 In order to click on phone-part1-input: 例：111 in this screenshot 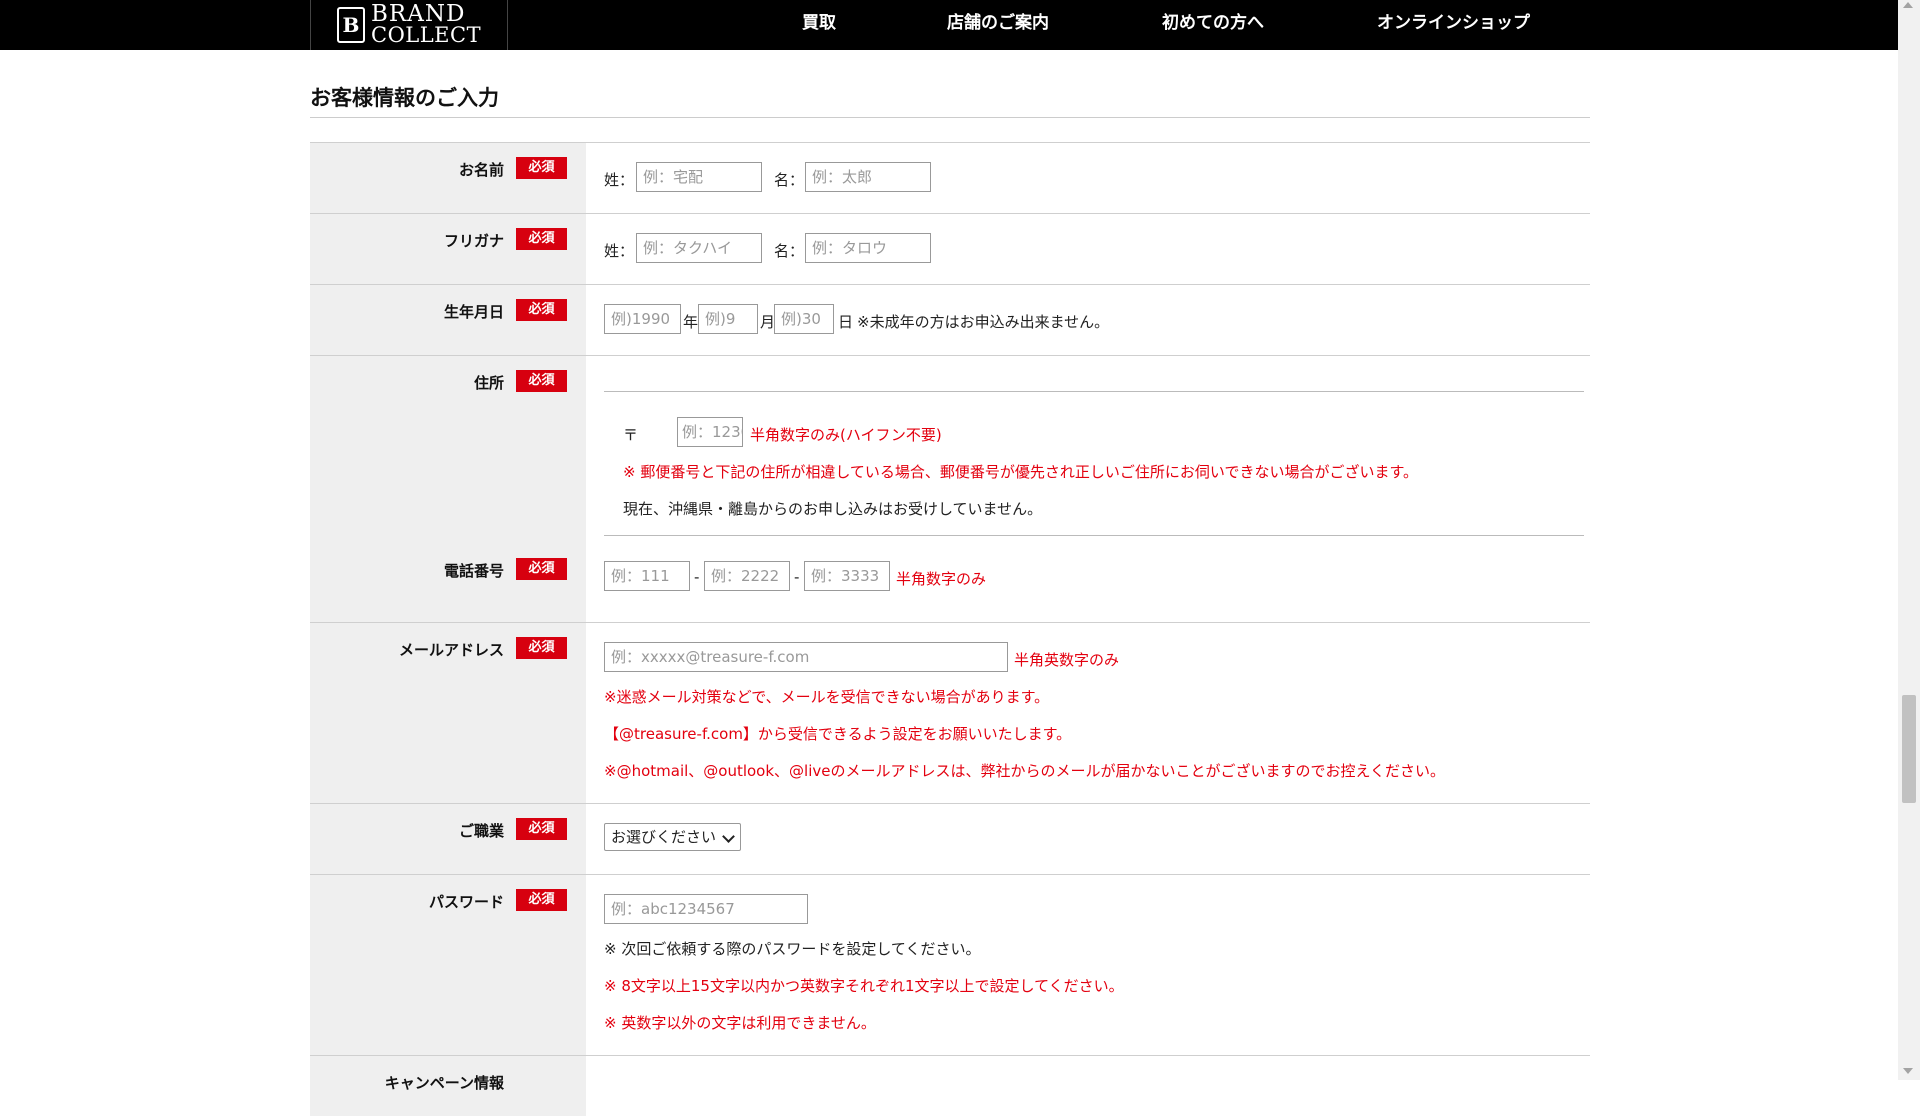, I will do `click(647, 576)`.